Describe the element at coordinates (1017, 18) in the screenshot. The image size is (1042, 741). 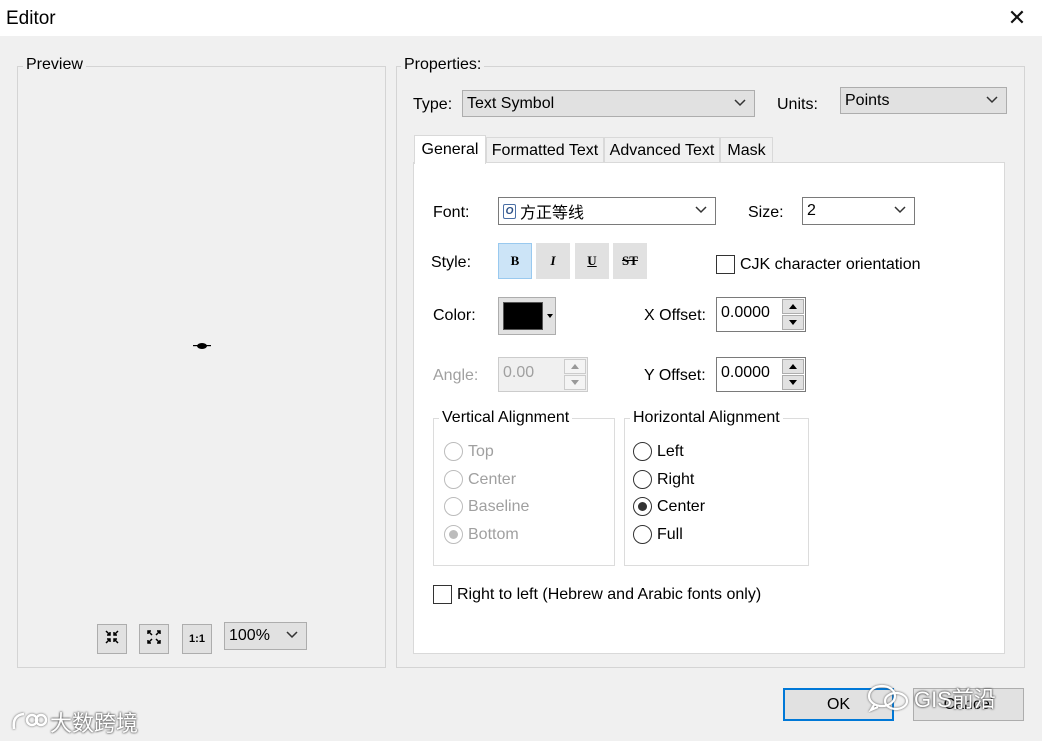
I see `close-icon: ✕` at that location.